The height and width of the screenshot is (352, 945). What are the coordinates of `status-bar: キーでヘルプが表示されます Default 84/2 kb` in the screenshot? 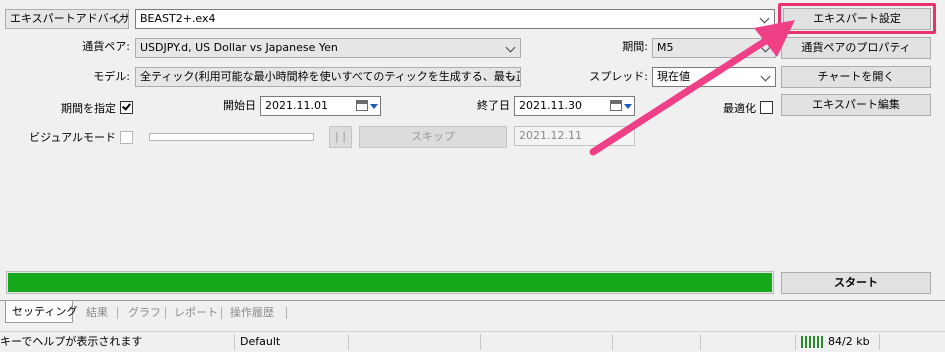 It's located at (472, 341).